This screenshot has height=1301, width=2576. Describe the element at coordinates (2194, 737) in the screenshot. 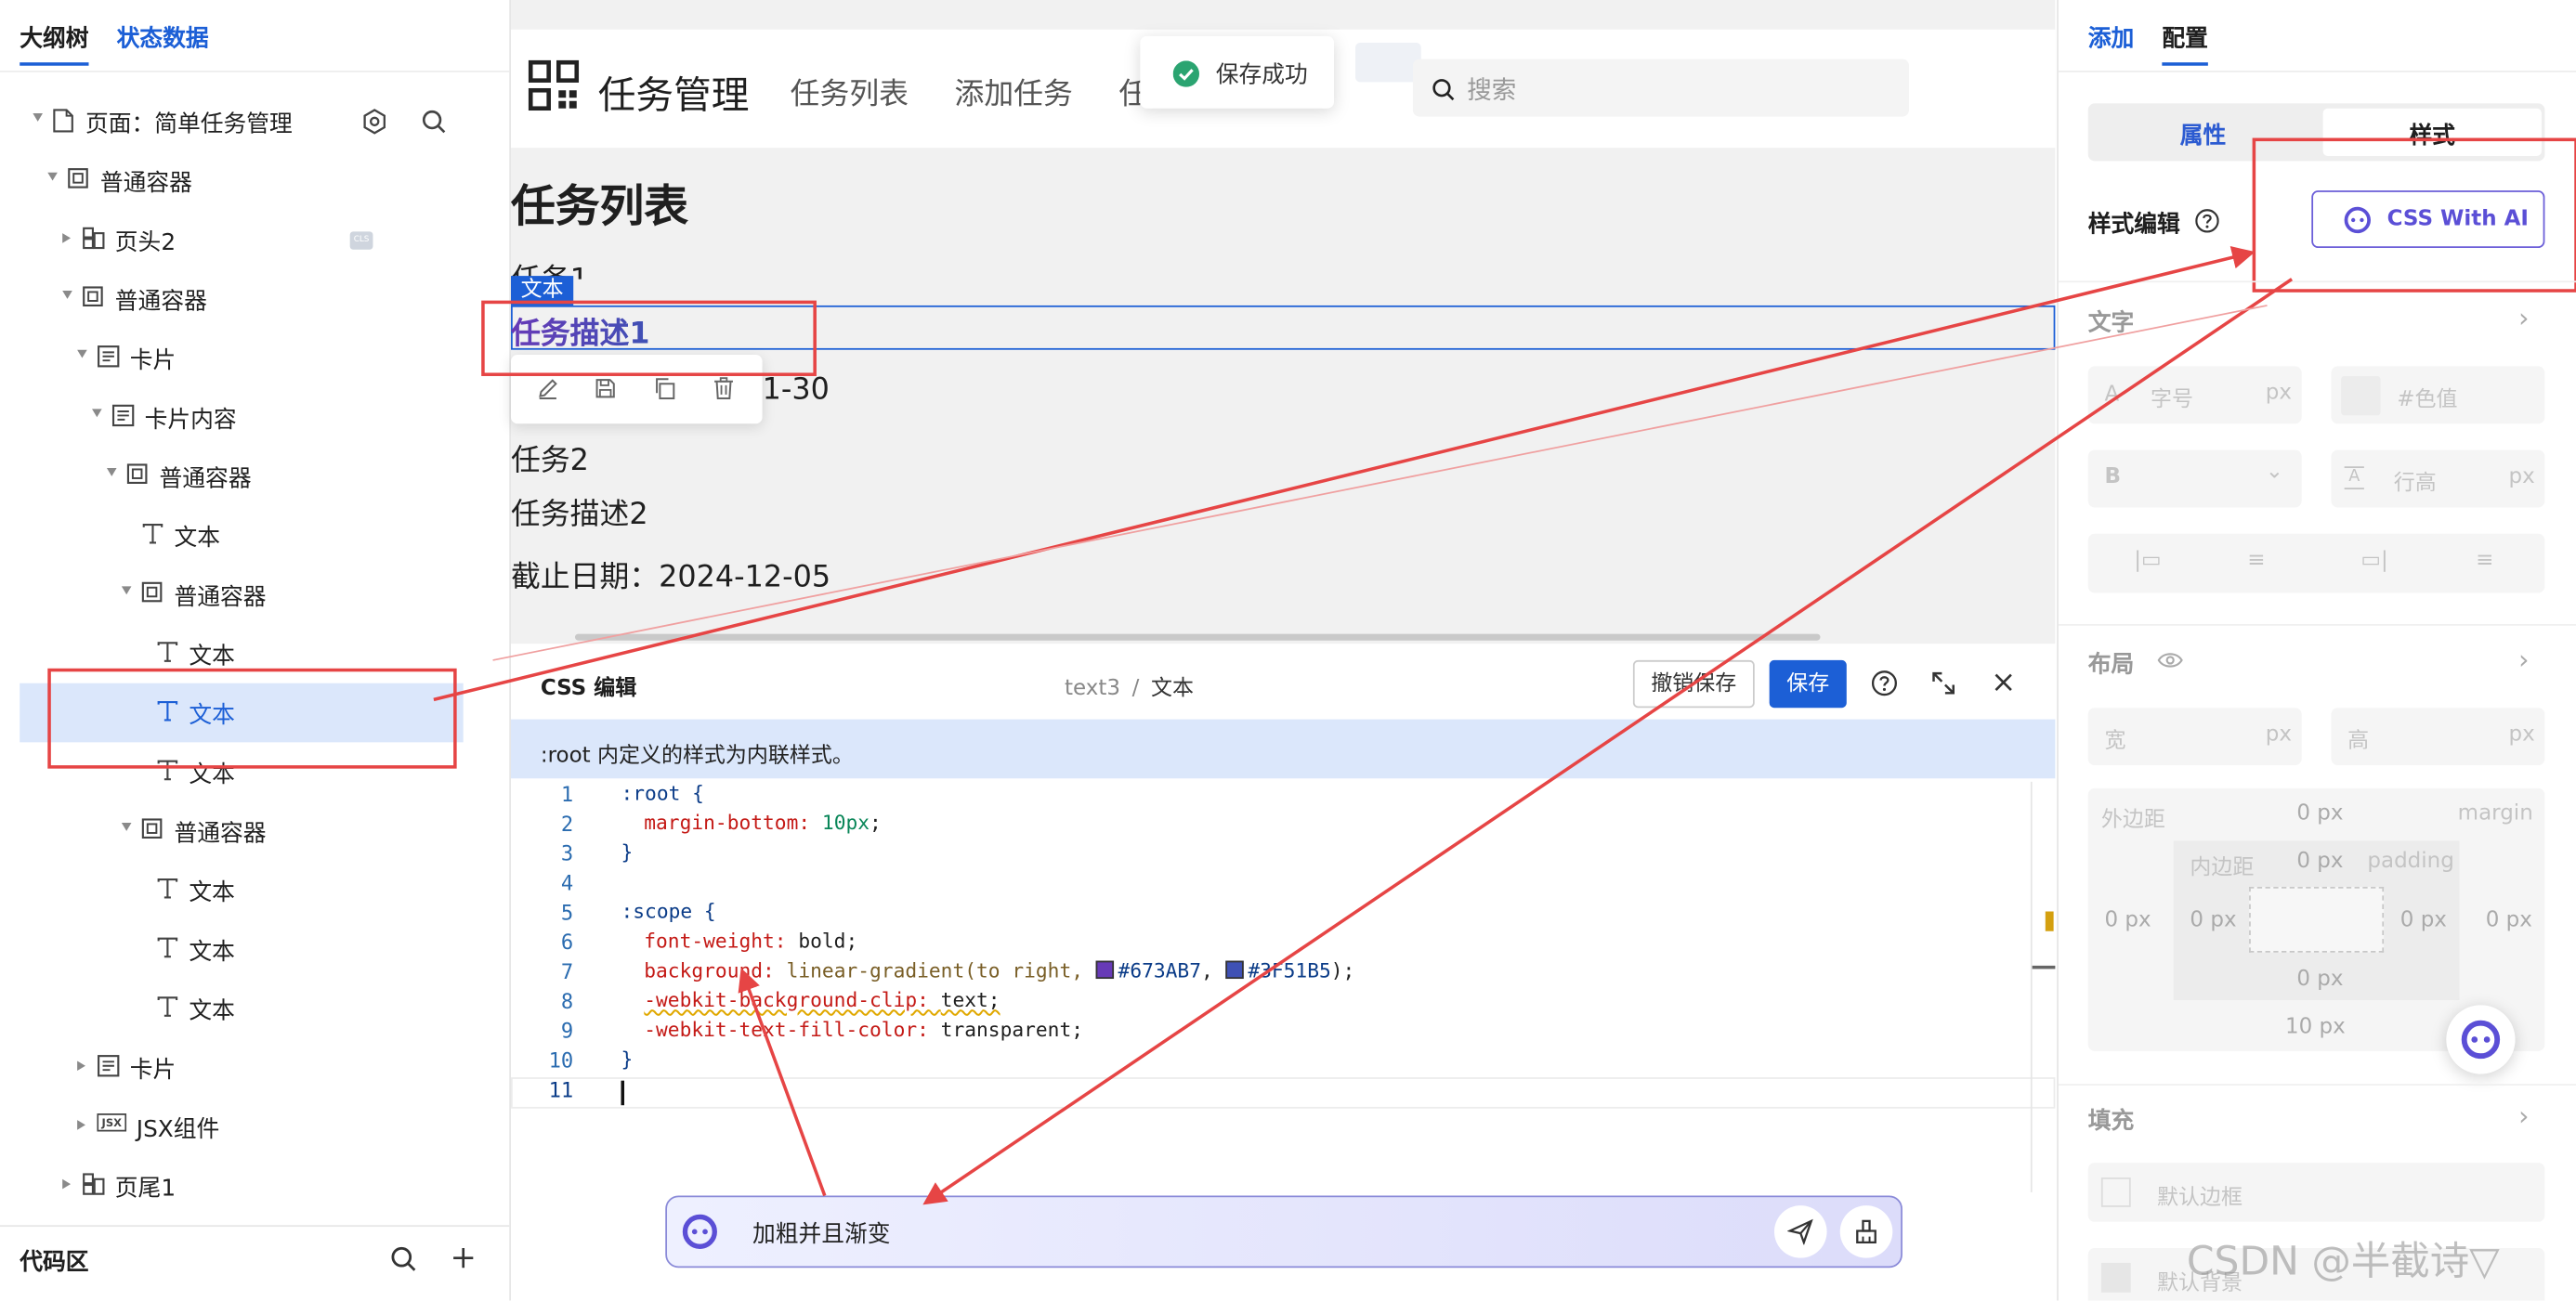

I see `width-input: 宽 px` at that location.